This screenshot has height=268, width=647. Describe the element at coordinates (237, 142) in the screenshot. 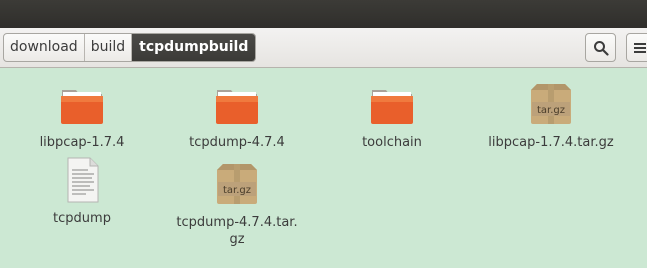

I see `file-name: tcpdump-4.7.4` at that location.